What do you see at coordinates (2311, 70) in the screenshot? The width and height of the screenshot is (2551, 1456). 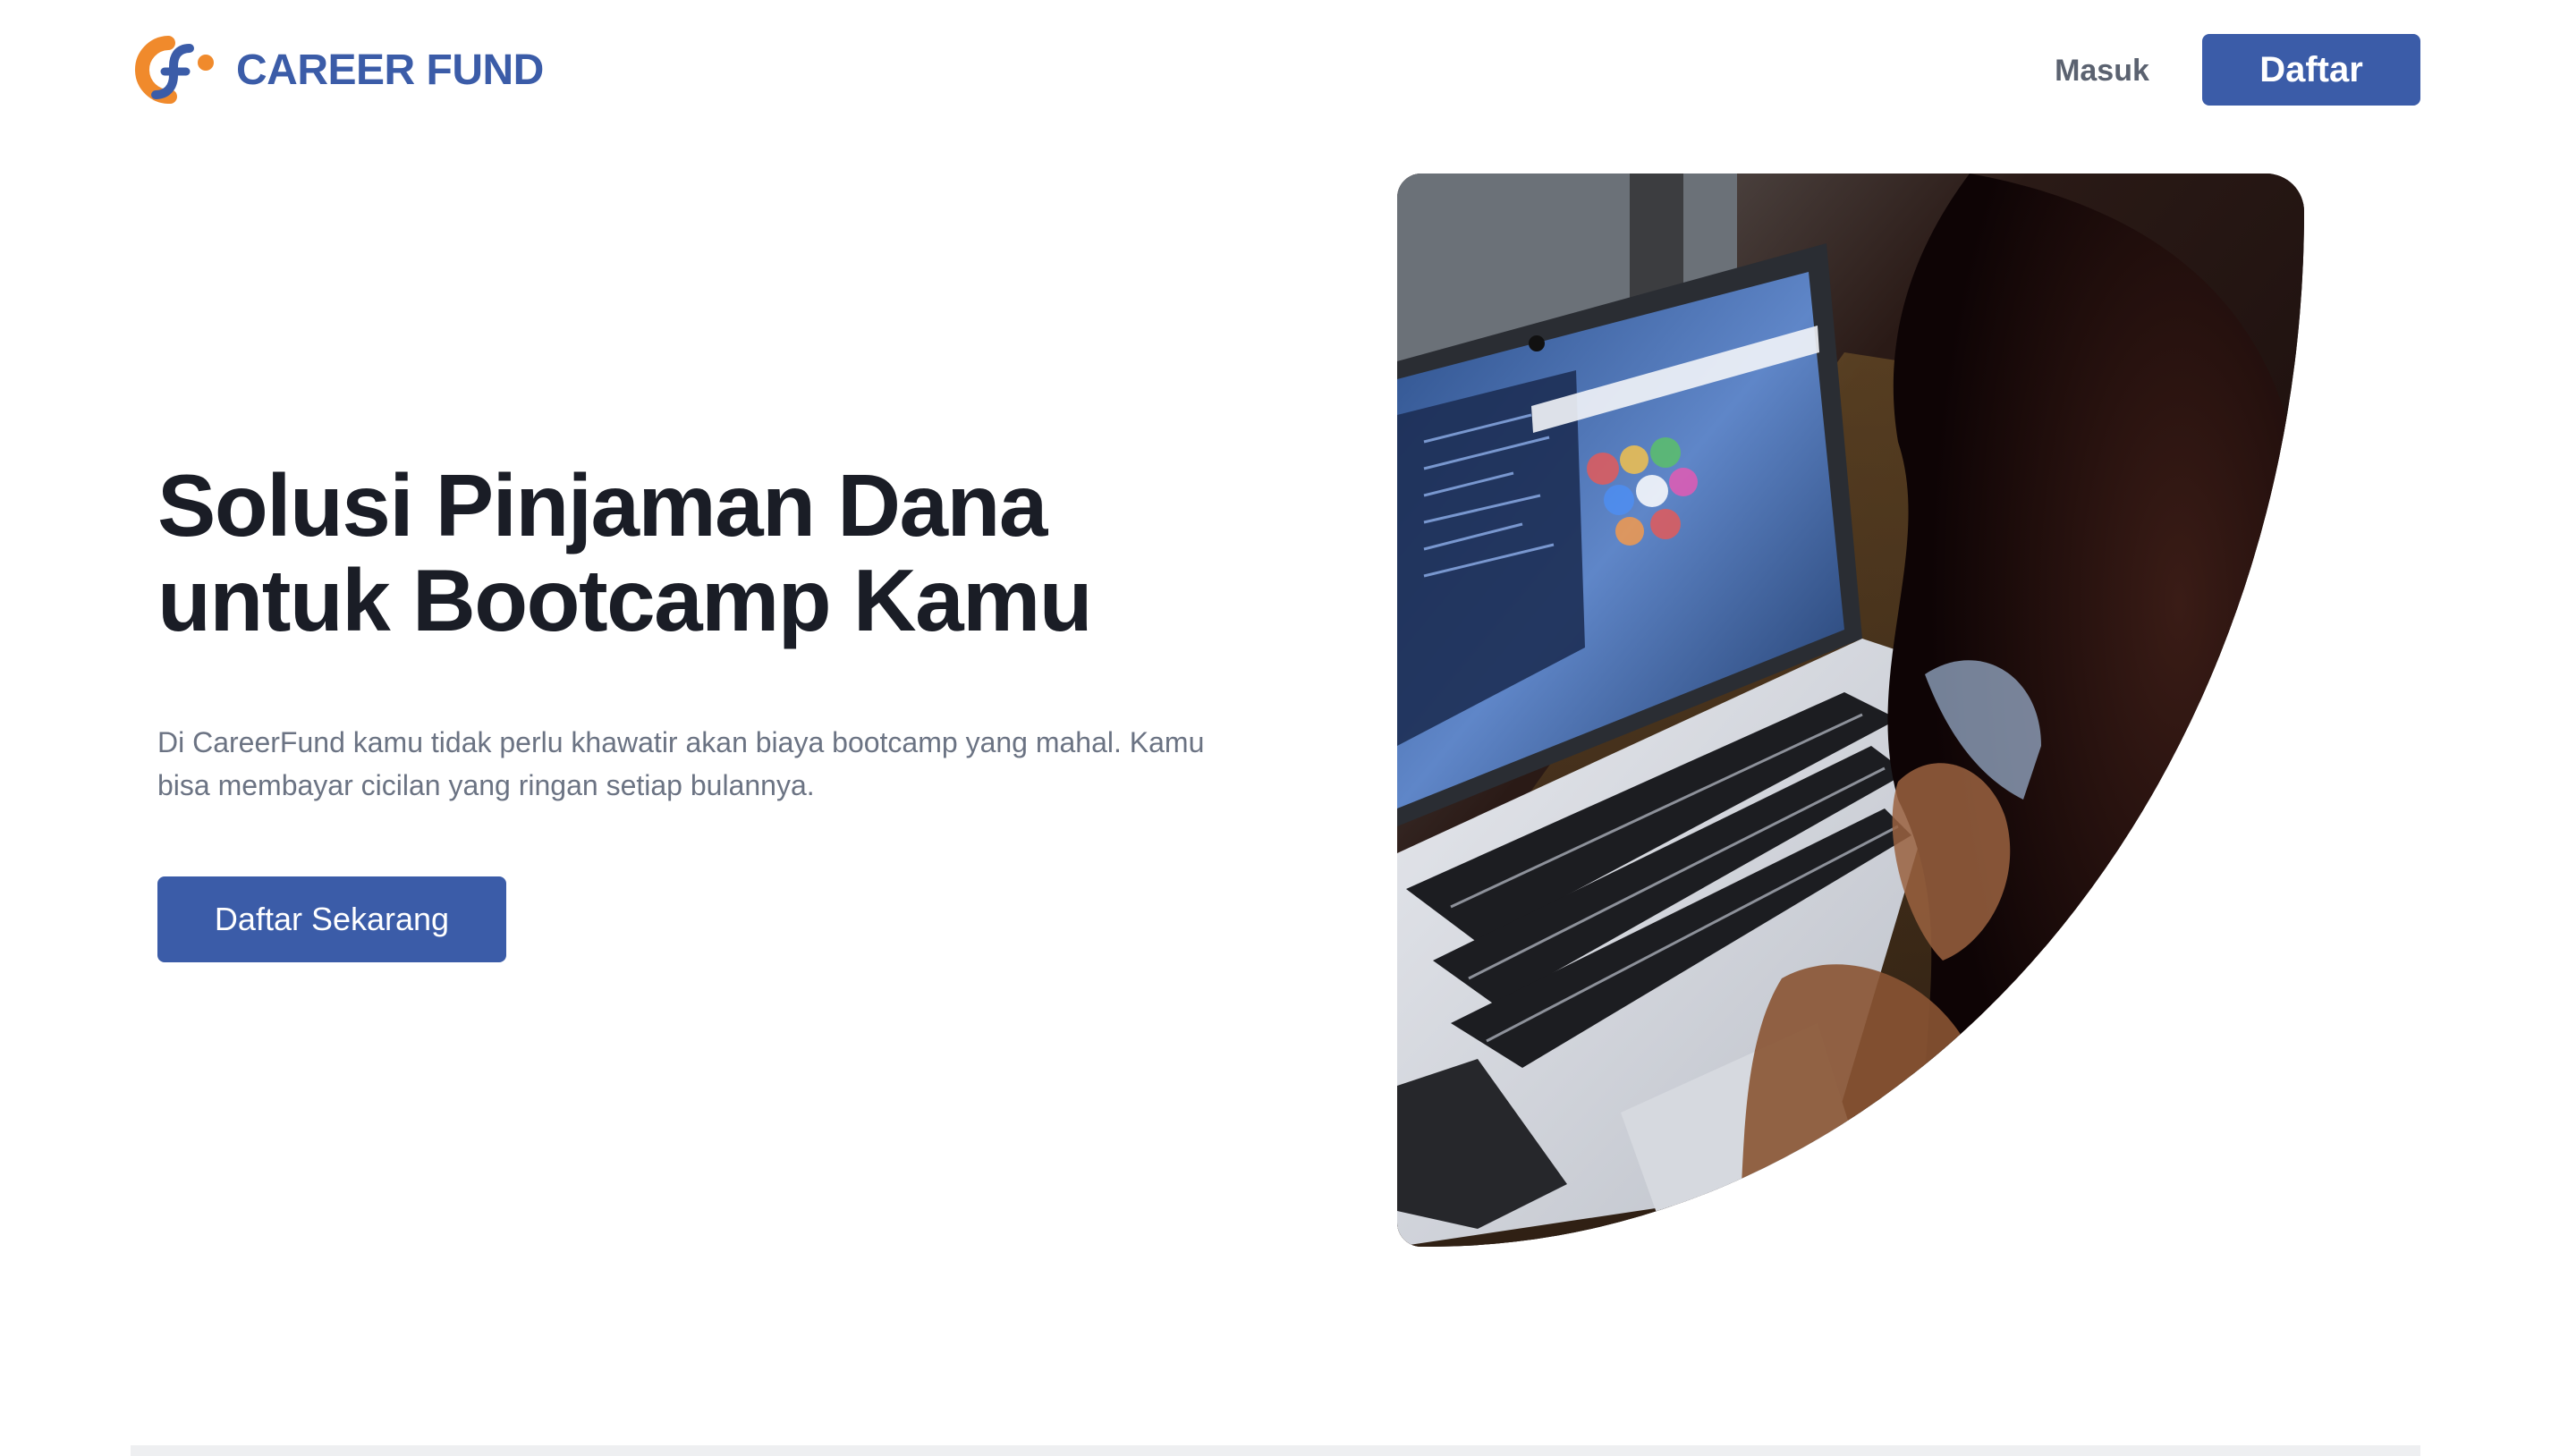 I see `register-button: Daftar` at bounding box center [2311, 70].